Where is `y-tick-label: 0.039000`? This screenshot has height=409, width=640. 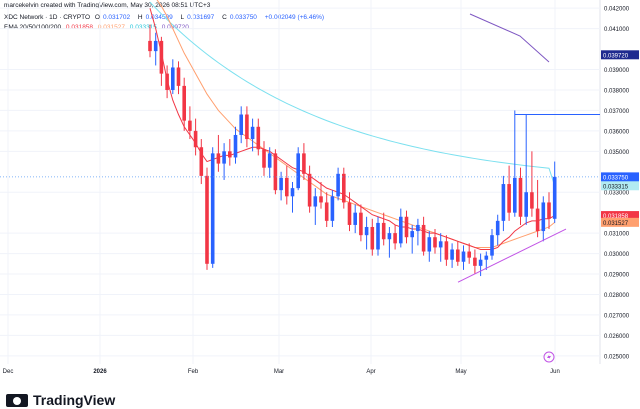
y-tick-label: 0.039000 is located at coordinates (617, 71).